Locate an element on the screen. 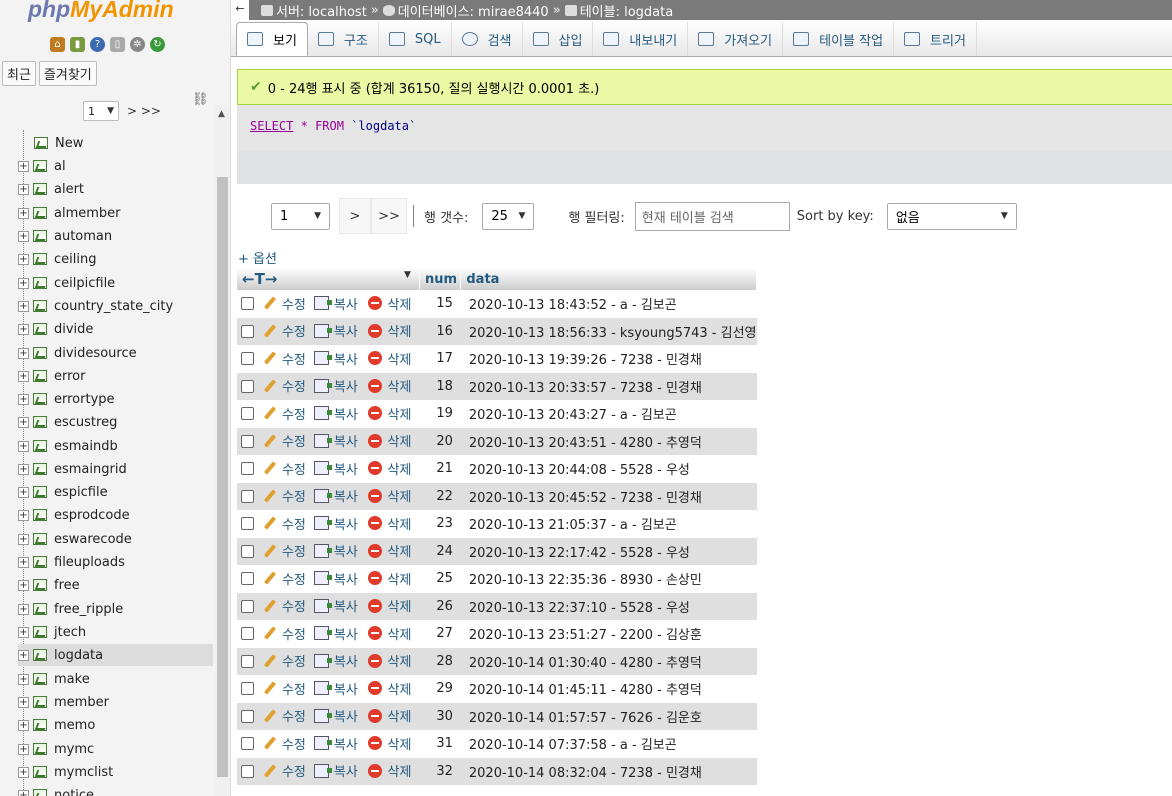 The height and width of the screenshot is (796, 1172). breadcrumb-table: 테이블: logdata is located at coordinates (618, 10).